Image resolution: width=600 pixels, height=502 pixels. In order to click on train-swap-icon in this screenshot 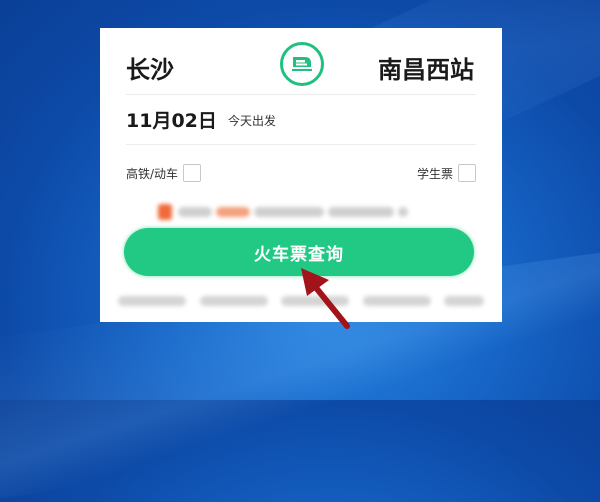, I will do `click(302, 64)`.